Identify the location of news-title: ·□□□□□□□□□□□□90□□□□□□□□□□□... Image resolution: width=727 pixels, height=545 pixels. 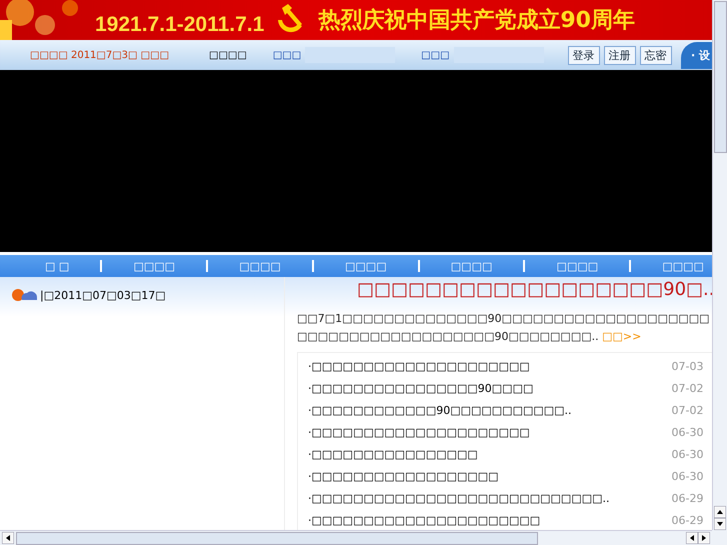
(440, 410).